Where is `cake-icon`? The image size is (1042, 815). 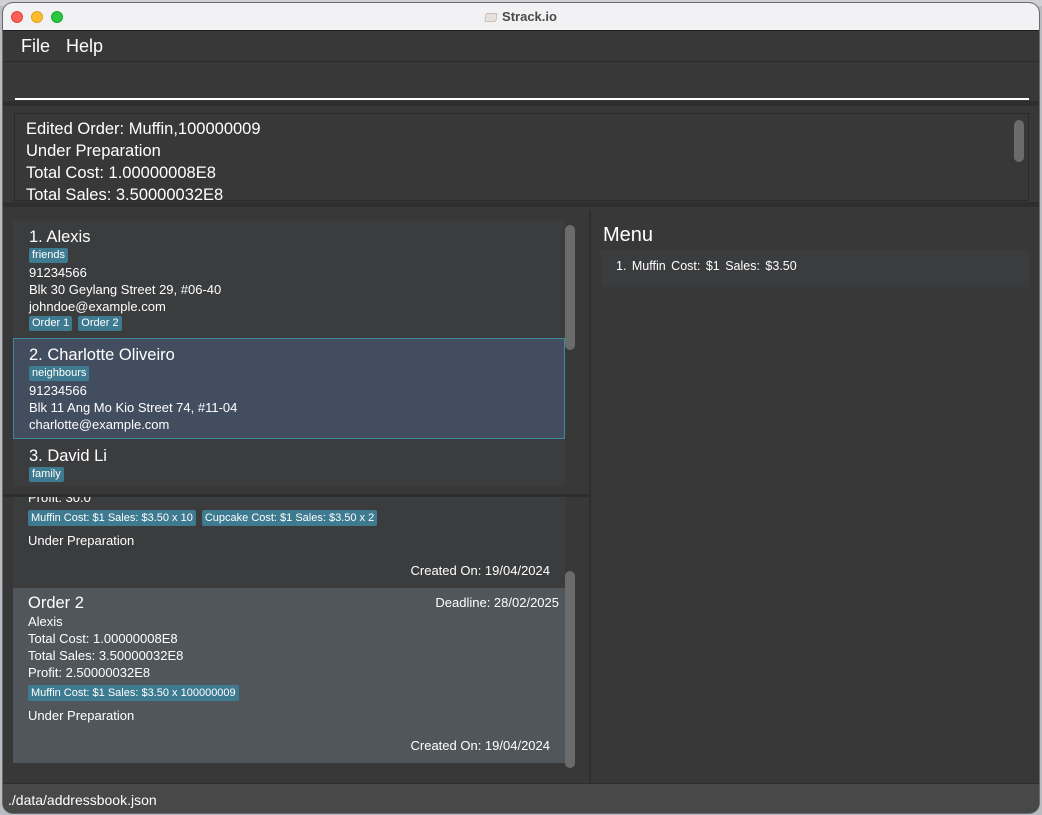
cake-icon is located at coordinates (491, 17).